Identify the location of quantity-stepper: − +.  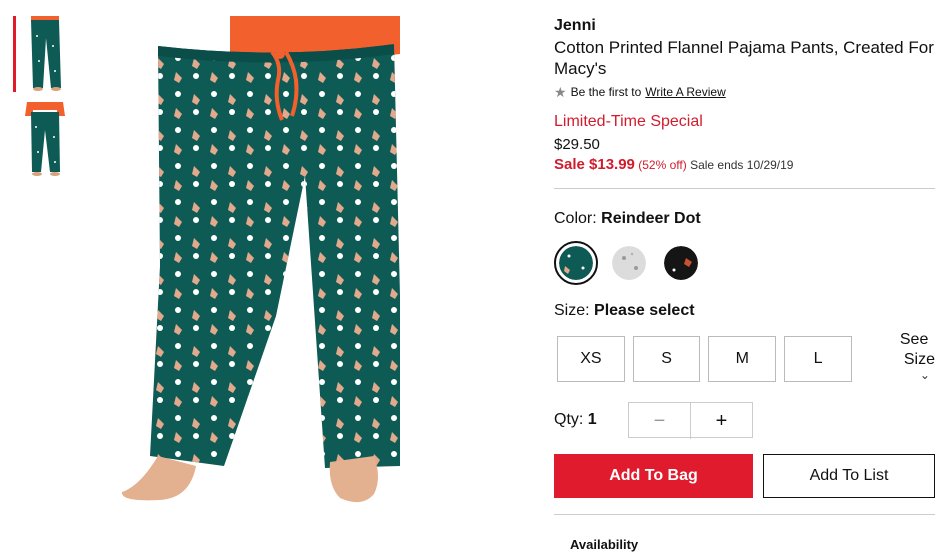
(690, 420).